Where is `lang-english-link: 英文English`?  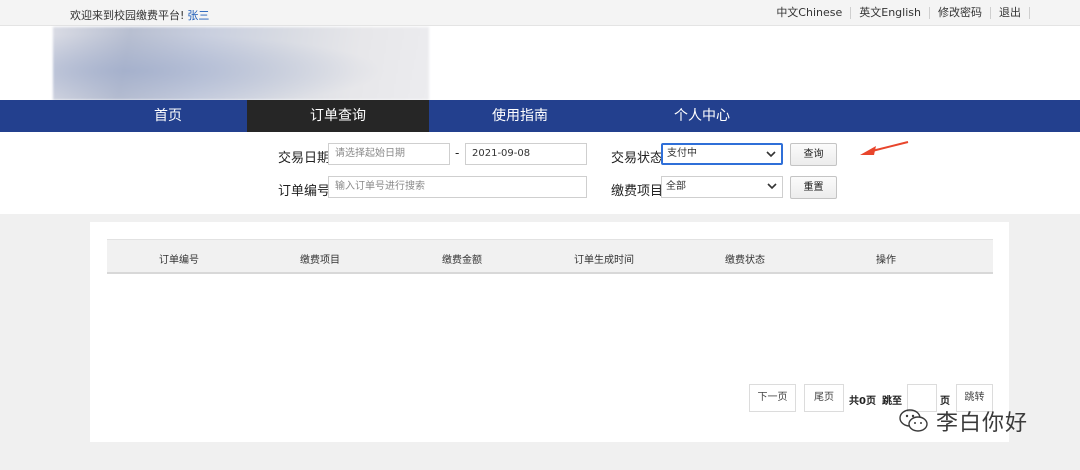
lang-english-link: 英文English is located at coordinates (890, 13).